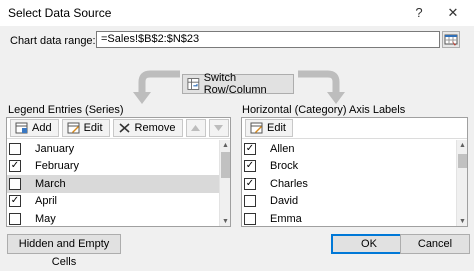 The image size is (474, 271). What do you see at coordinates (268, 39) in the screenshot?
I see `chart-data-range-input: =Sales!$B$2:$N$23` at bounding box center [268, 39].